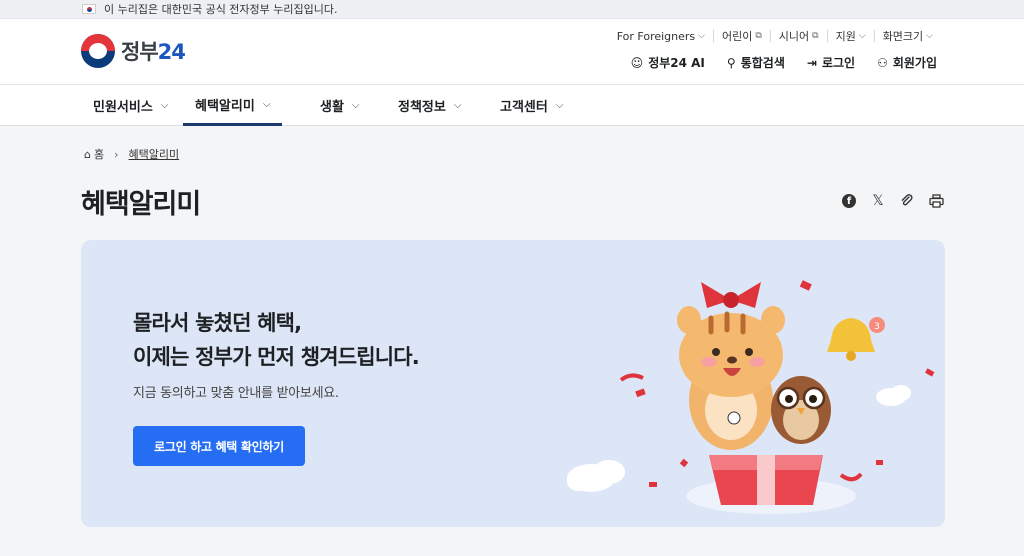 The width and height of the screenshot is (1024, 556). I want to click on page-title: 혜택알리미, so click(141, 204).